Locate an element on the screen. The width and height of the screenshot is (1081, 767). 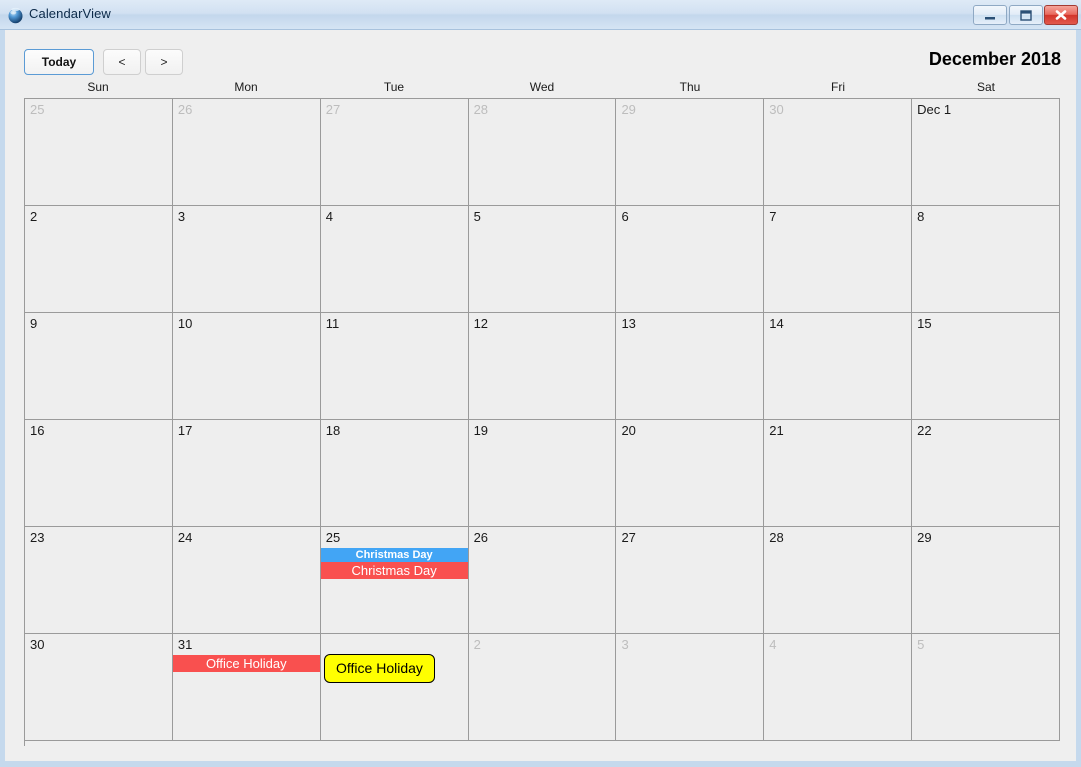
weekday-header-wed: Wed is located at coordinates (542, 87).